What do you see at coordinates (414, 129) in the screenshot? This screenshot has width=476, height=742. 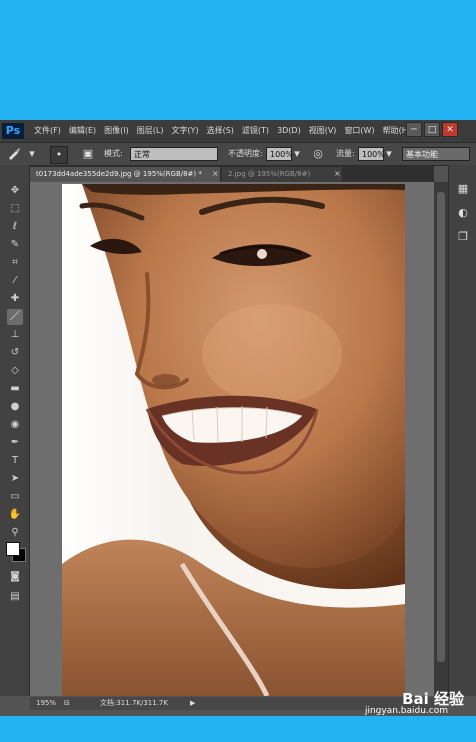 I see `minimize-button: ─` at bounding box center [414, 129].